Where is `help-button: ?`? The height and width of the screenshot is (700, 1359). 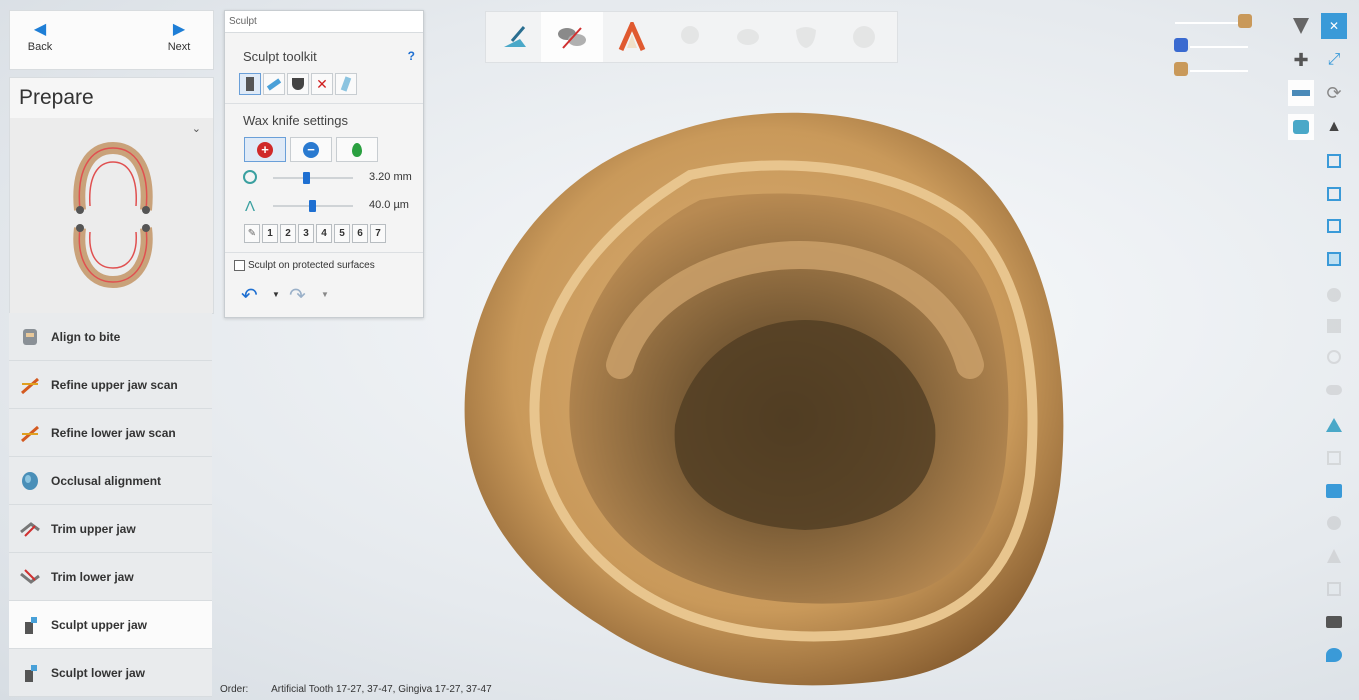 help-button: ? is located at coordinates (411, 56).